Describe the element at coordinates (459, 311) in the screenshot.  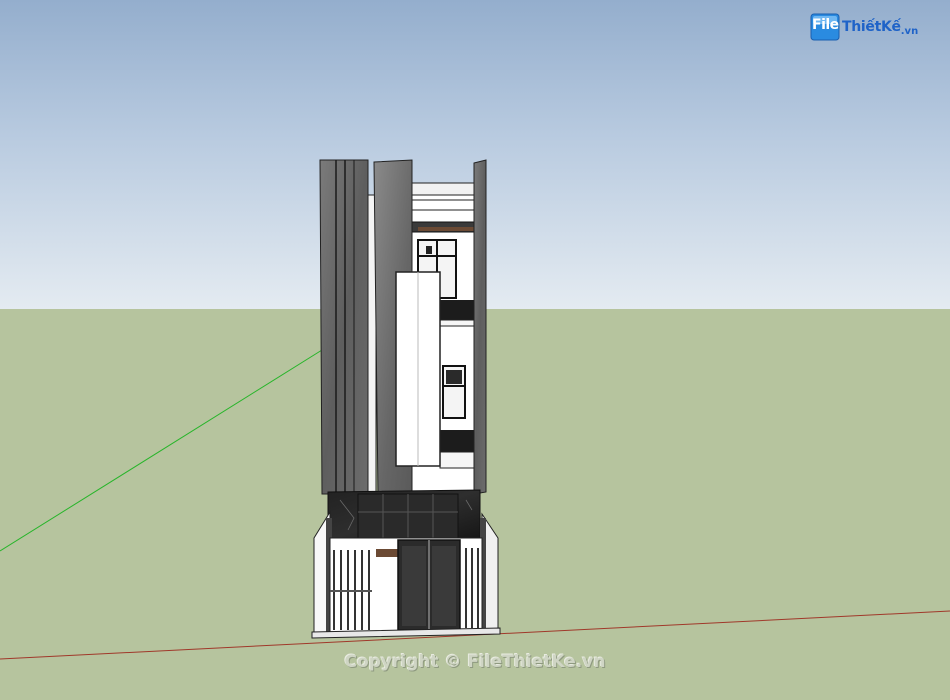
I see `third-floor-balcony-rail` at that location.